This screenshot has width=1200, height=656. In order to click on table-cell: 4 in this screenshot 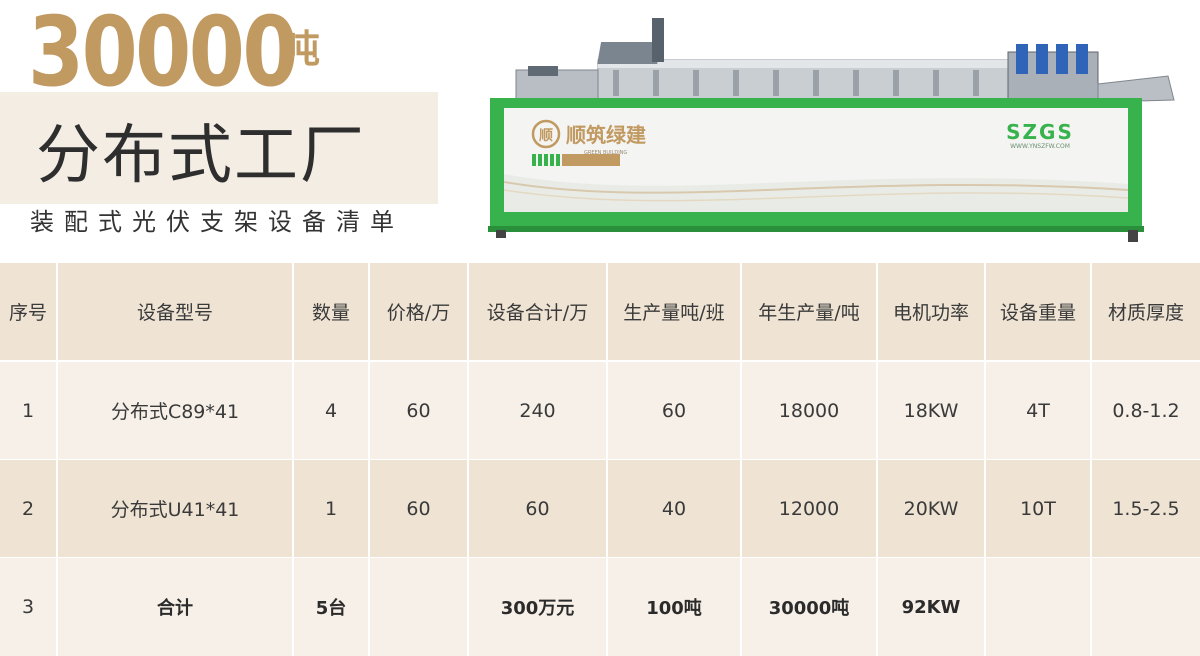, I will do `click(332, 410)`.